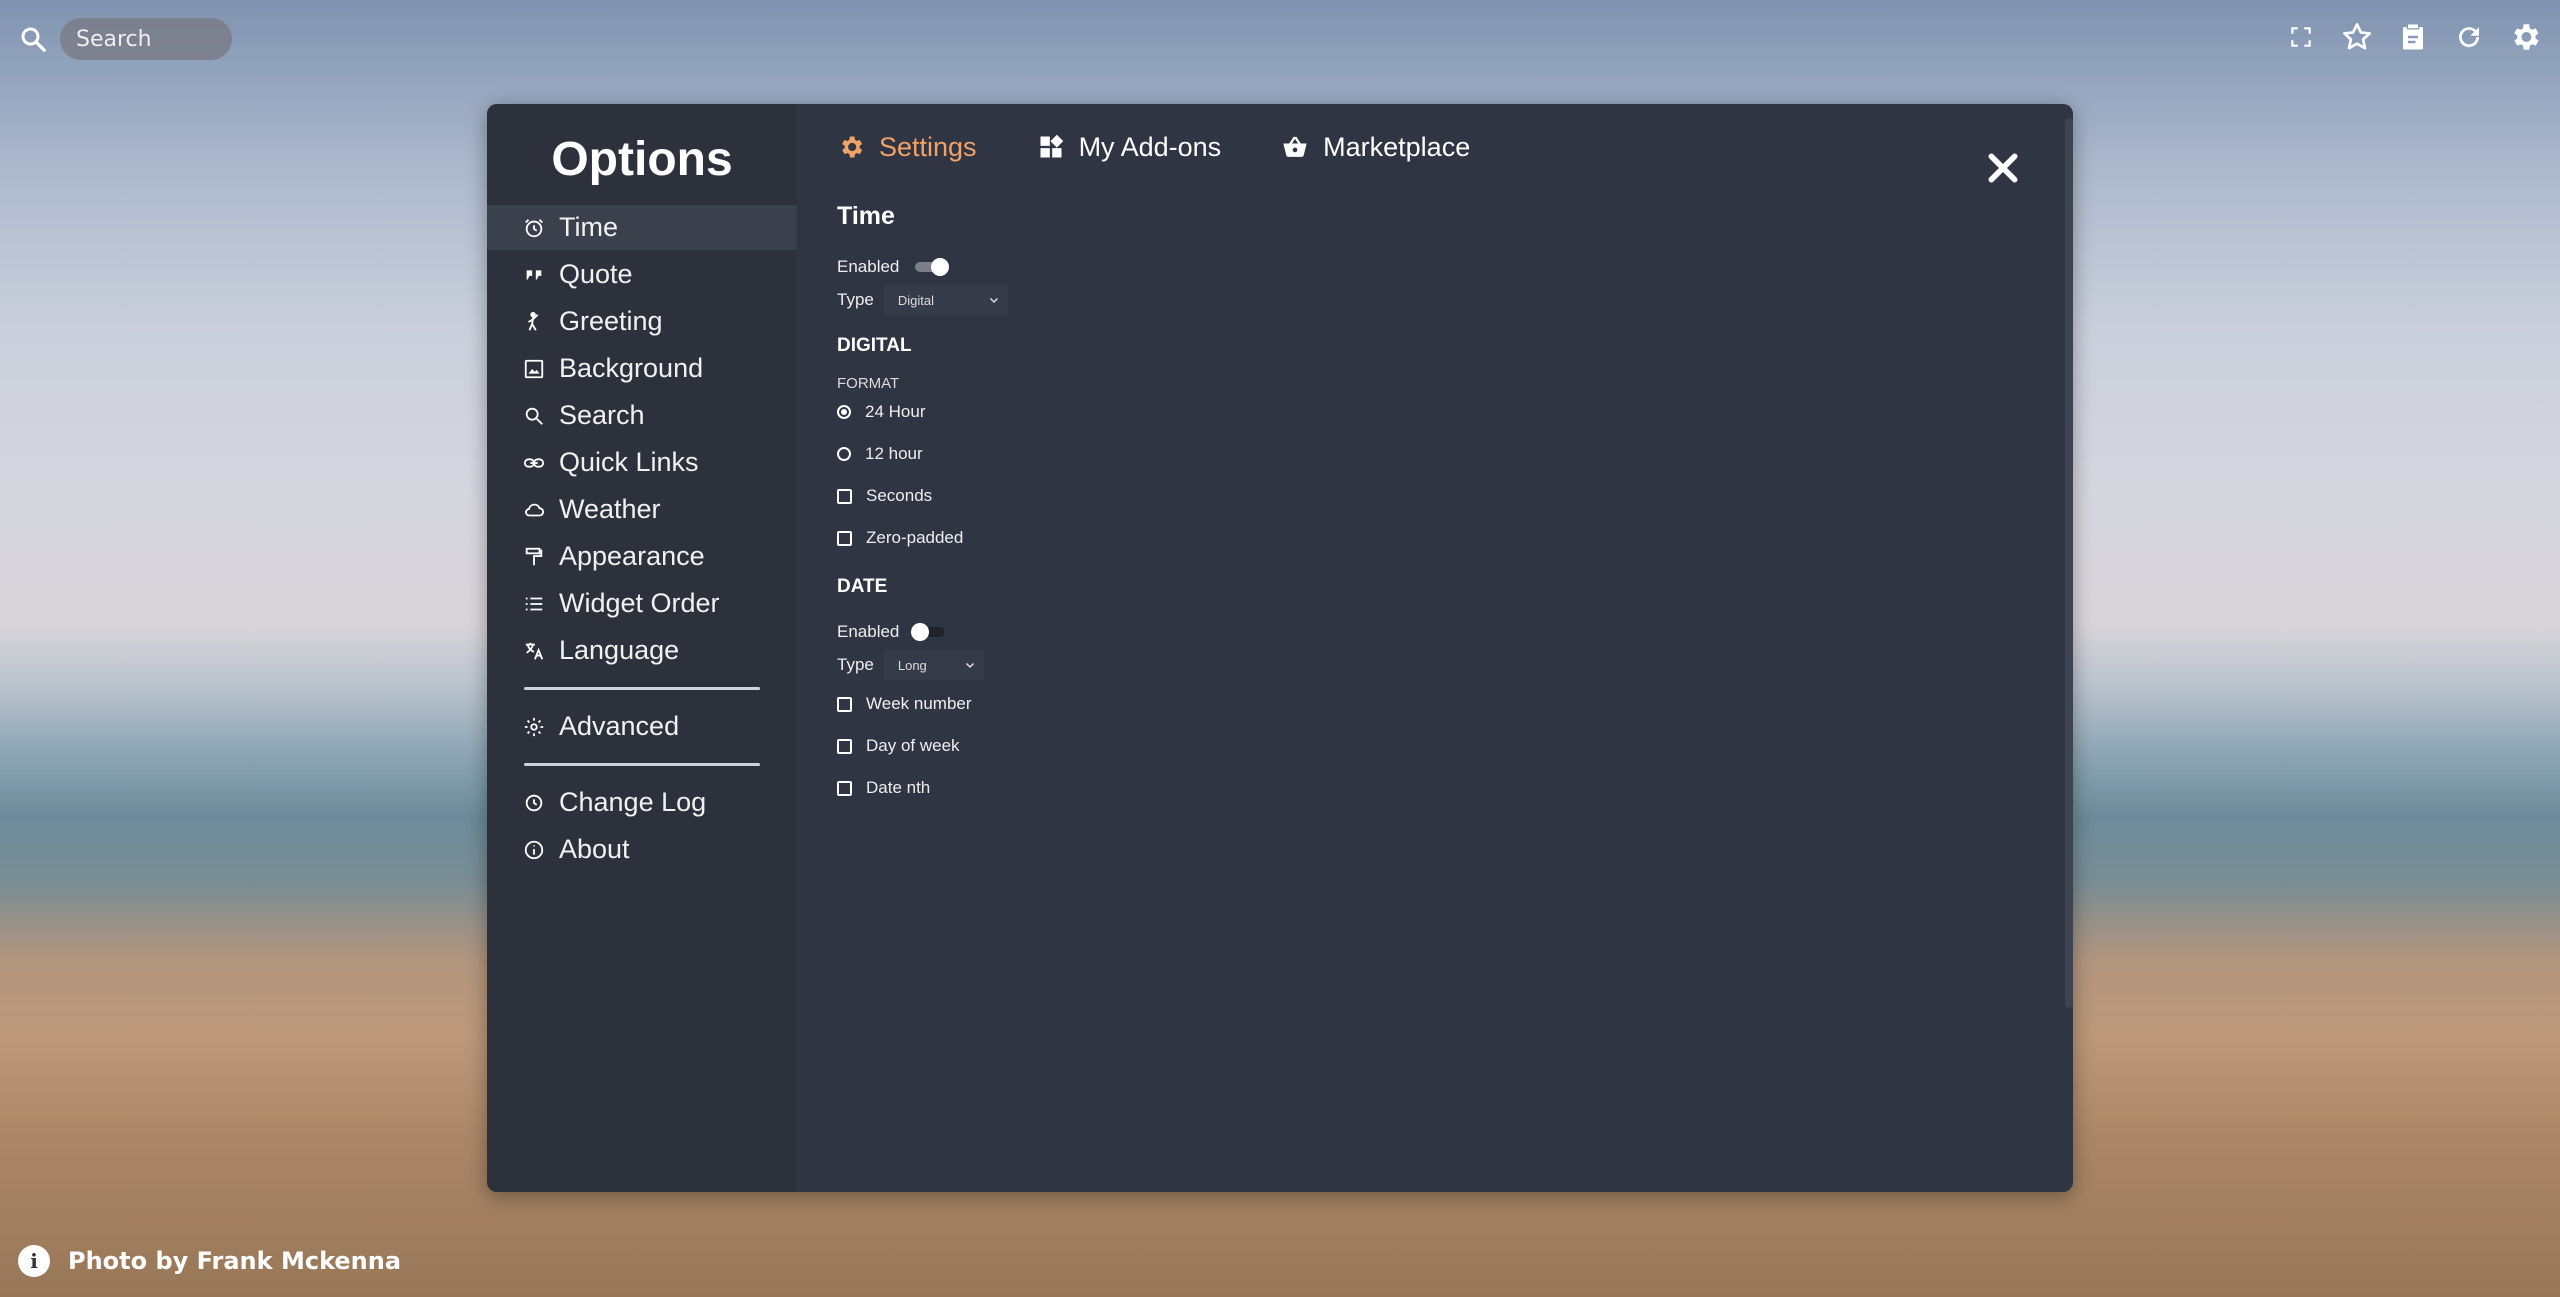 The image size is (2560, 1297). I want to click on options-tabs: Settings My Add-ons Marketplace, so click(1455, 147).